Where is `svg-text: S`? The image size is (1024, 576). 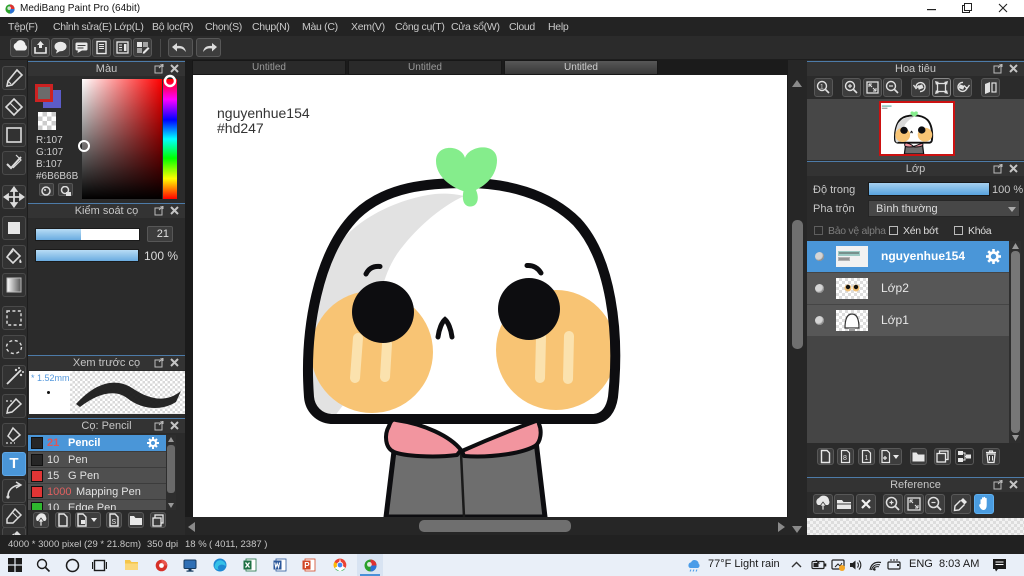
svg-text: S is located at coordinates (114, 522).